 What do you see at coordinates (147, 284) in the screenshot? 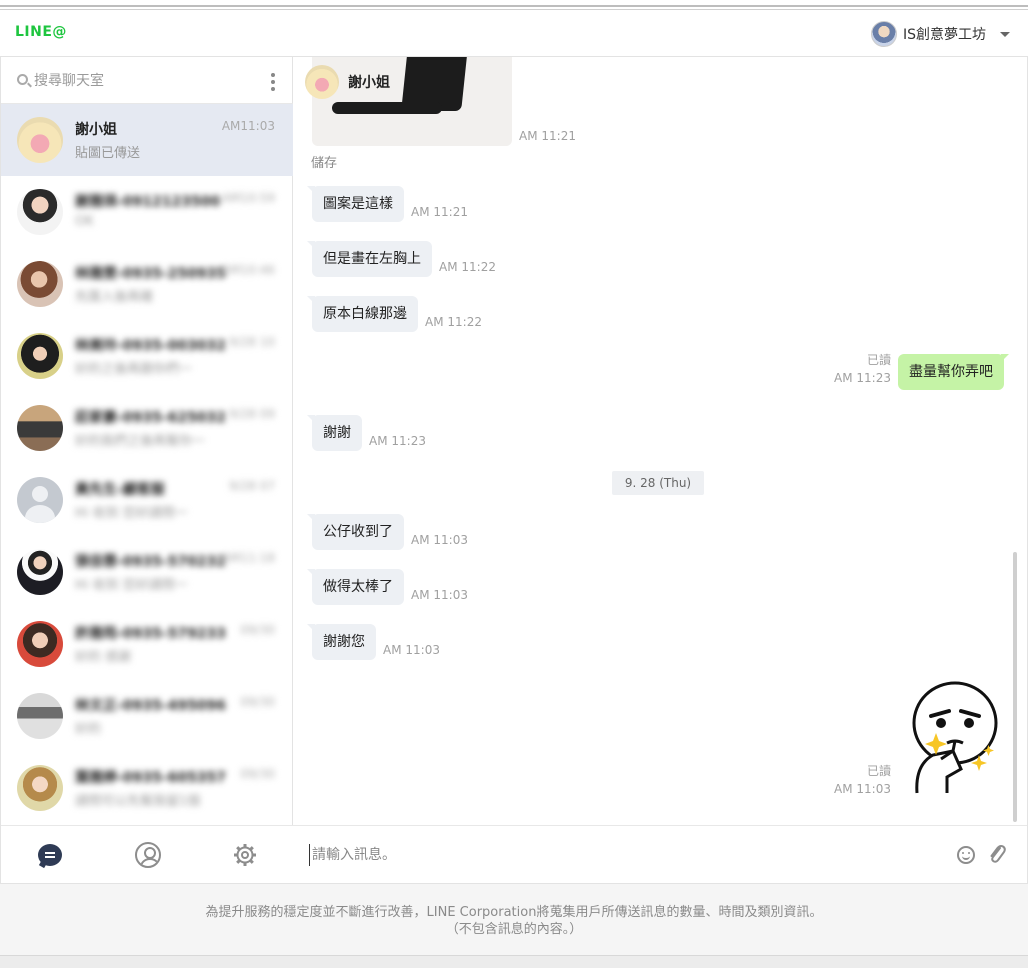
I see `chat-list-item: 林雅雯-0935-250935 先匯入後再確 AM10:46` at bounding box center [147, 284].